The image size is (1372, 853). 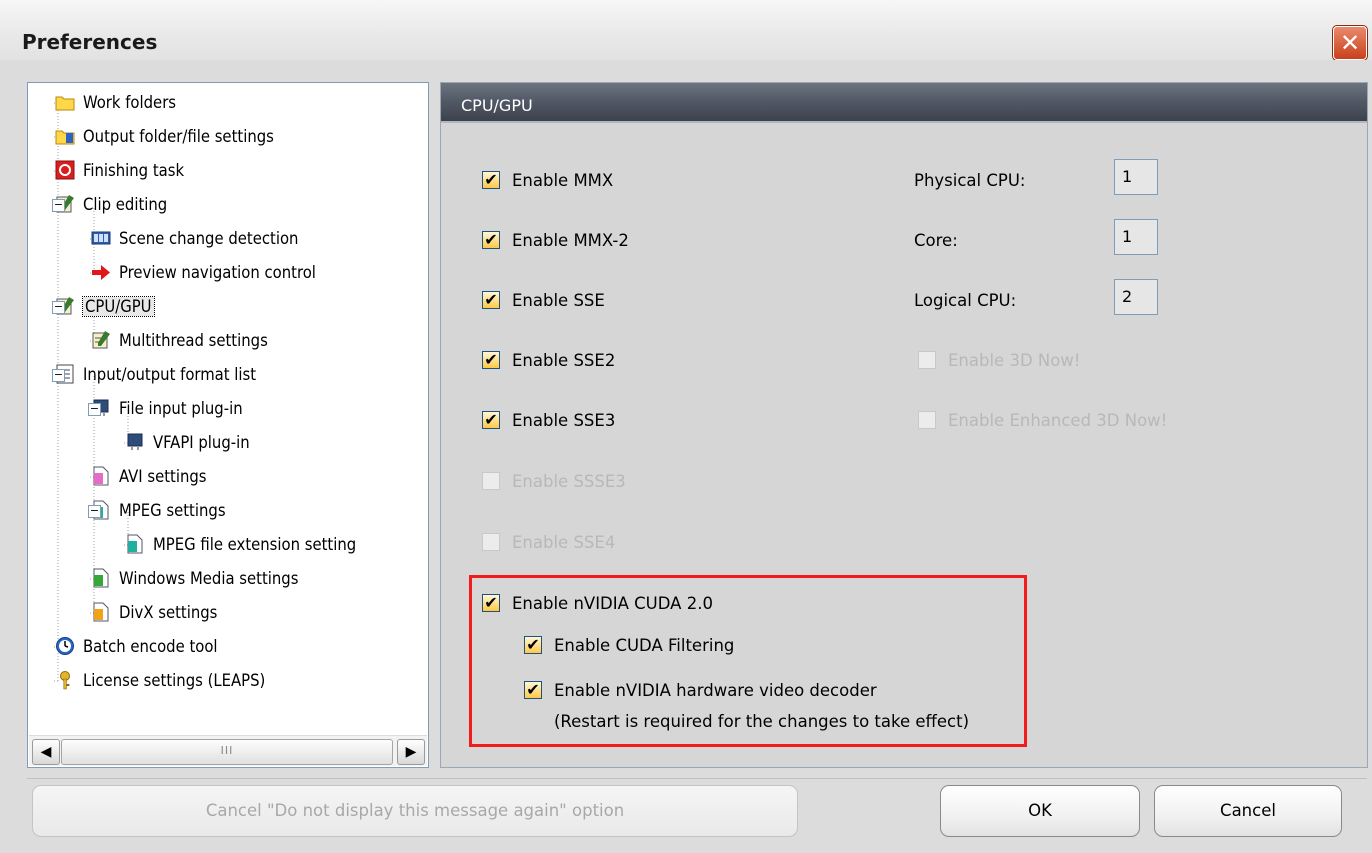 I want to click on enable-3d-now-label: Enable 3D Now!, so click(x=1014, y=360).